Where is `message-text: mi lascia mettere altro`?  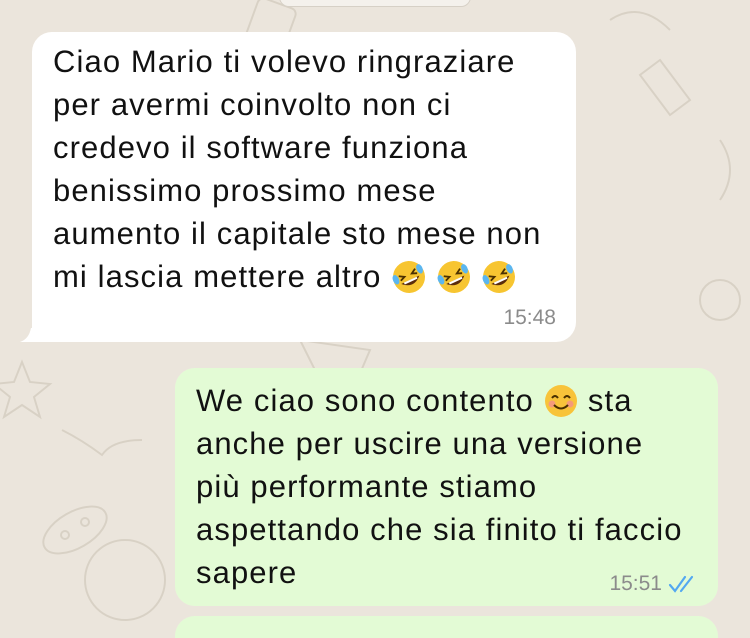
message-text: mi lascia mettere altro is located at coordinates (217, 276).